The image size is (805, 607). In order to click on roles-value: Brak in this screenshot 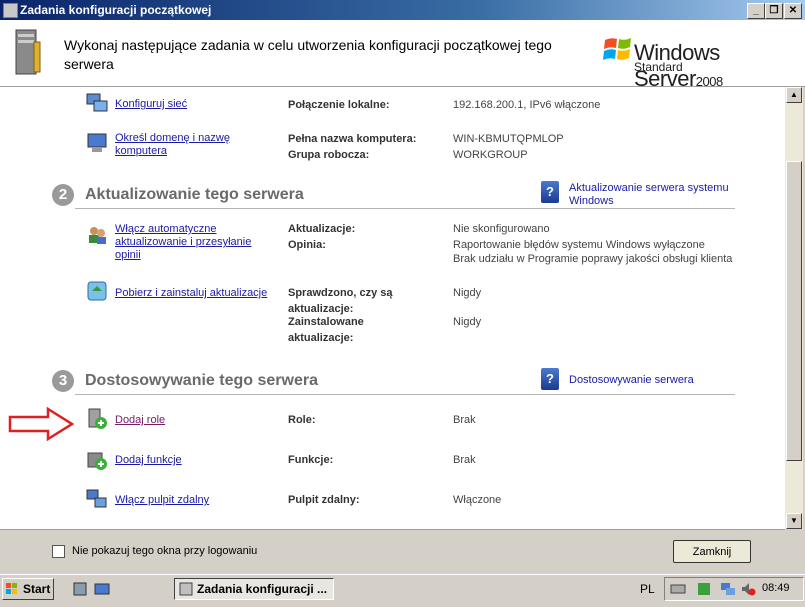, I will do `click(464, 420)`.